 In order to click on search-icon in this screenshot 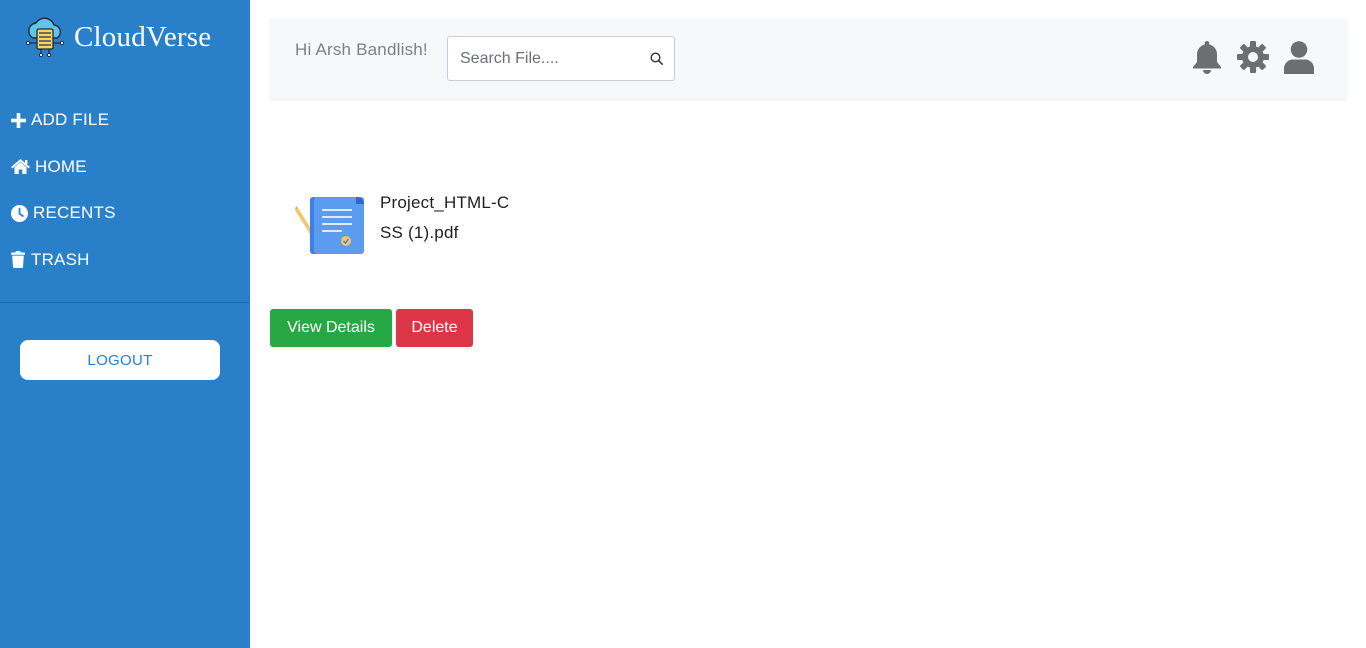, I will do `click(656, 58)`.